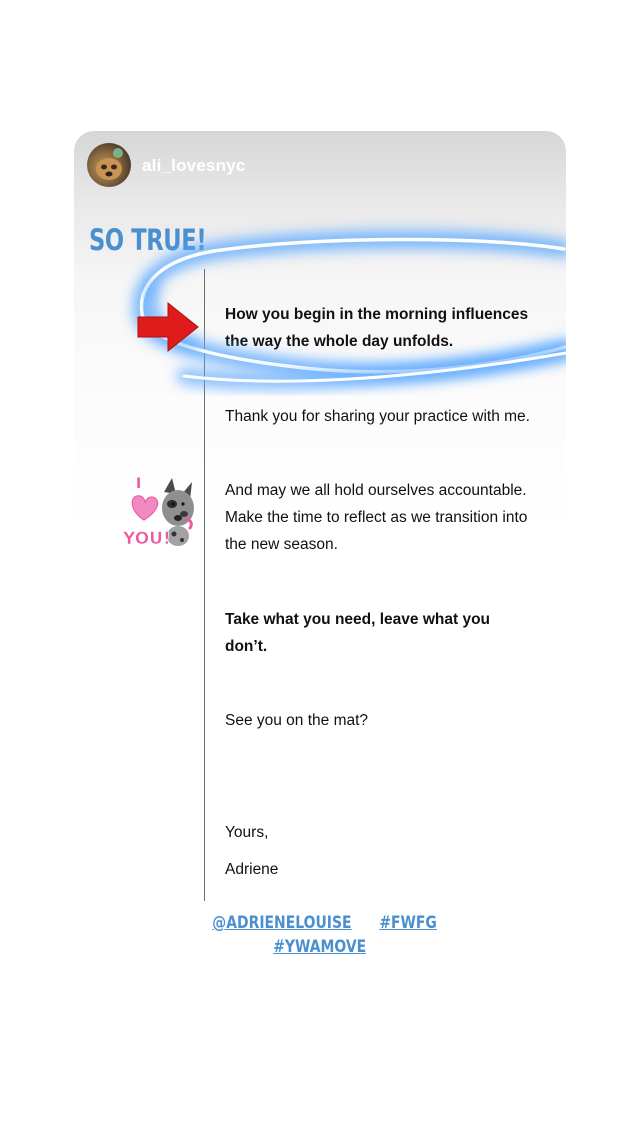 The height and width of the screenshot is (1136, 640). I want to click on paragraph-line-3: the new season., so click(281, 544).